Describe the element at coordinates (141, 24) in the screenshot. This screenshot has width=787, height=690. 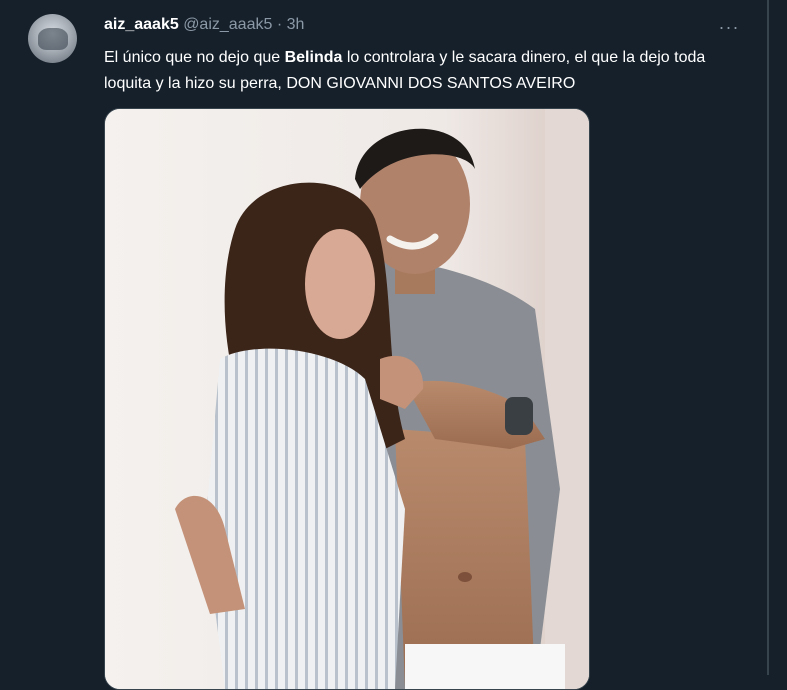
I see `display-name: aiz_aaak5` at that location.